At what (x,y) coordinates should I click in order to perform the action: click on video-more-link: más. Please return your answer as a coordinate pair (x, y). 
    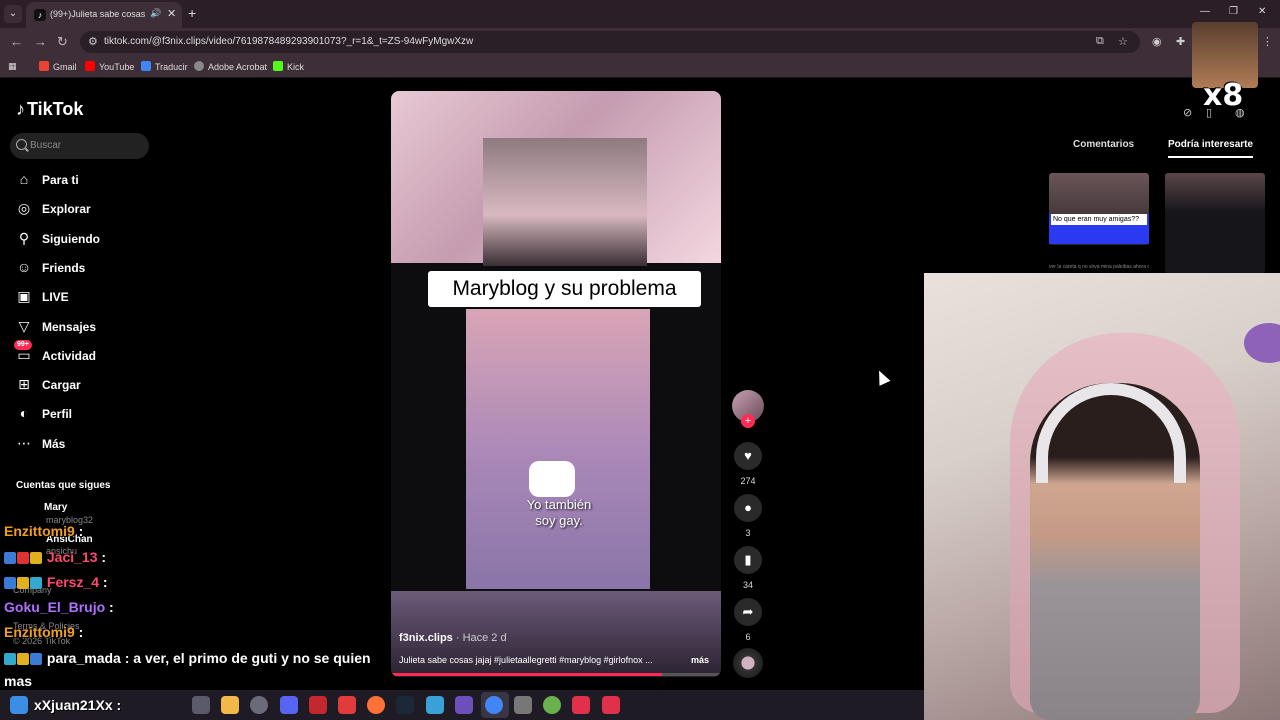
    Looking at the image, I should click on (700, 660).